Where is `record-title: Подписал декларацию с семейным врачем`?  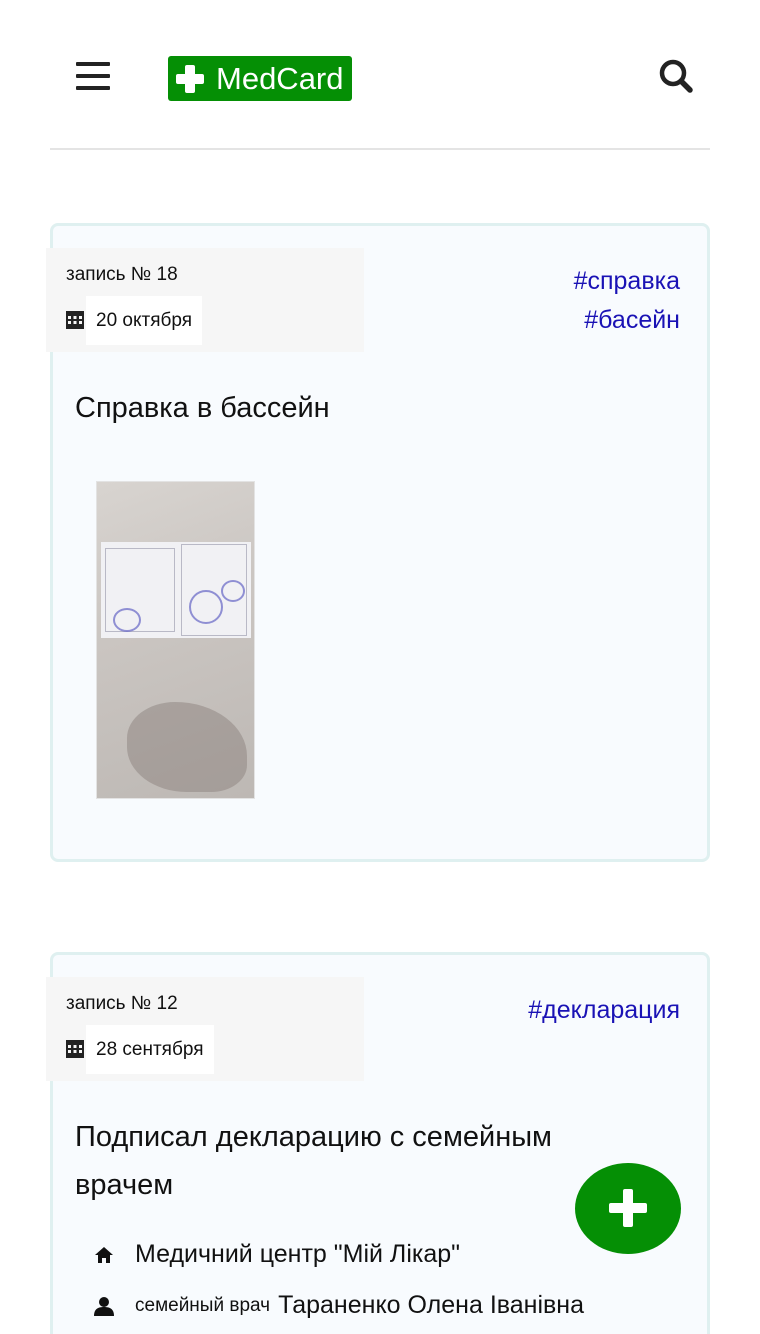 record-title: Подписал декларацию с семейным врачем is located at coordinates (313, 1161).